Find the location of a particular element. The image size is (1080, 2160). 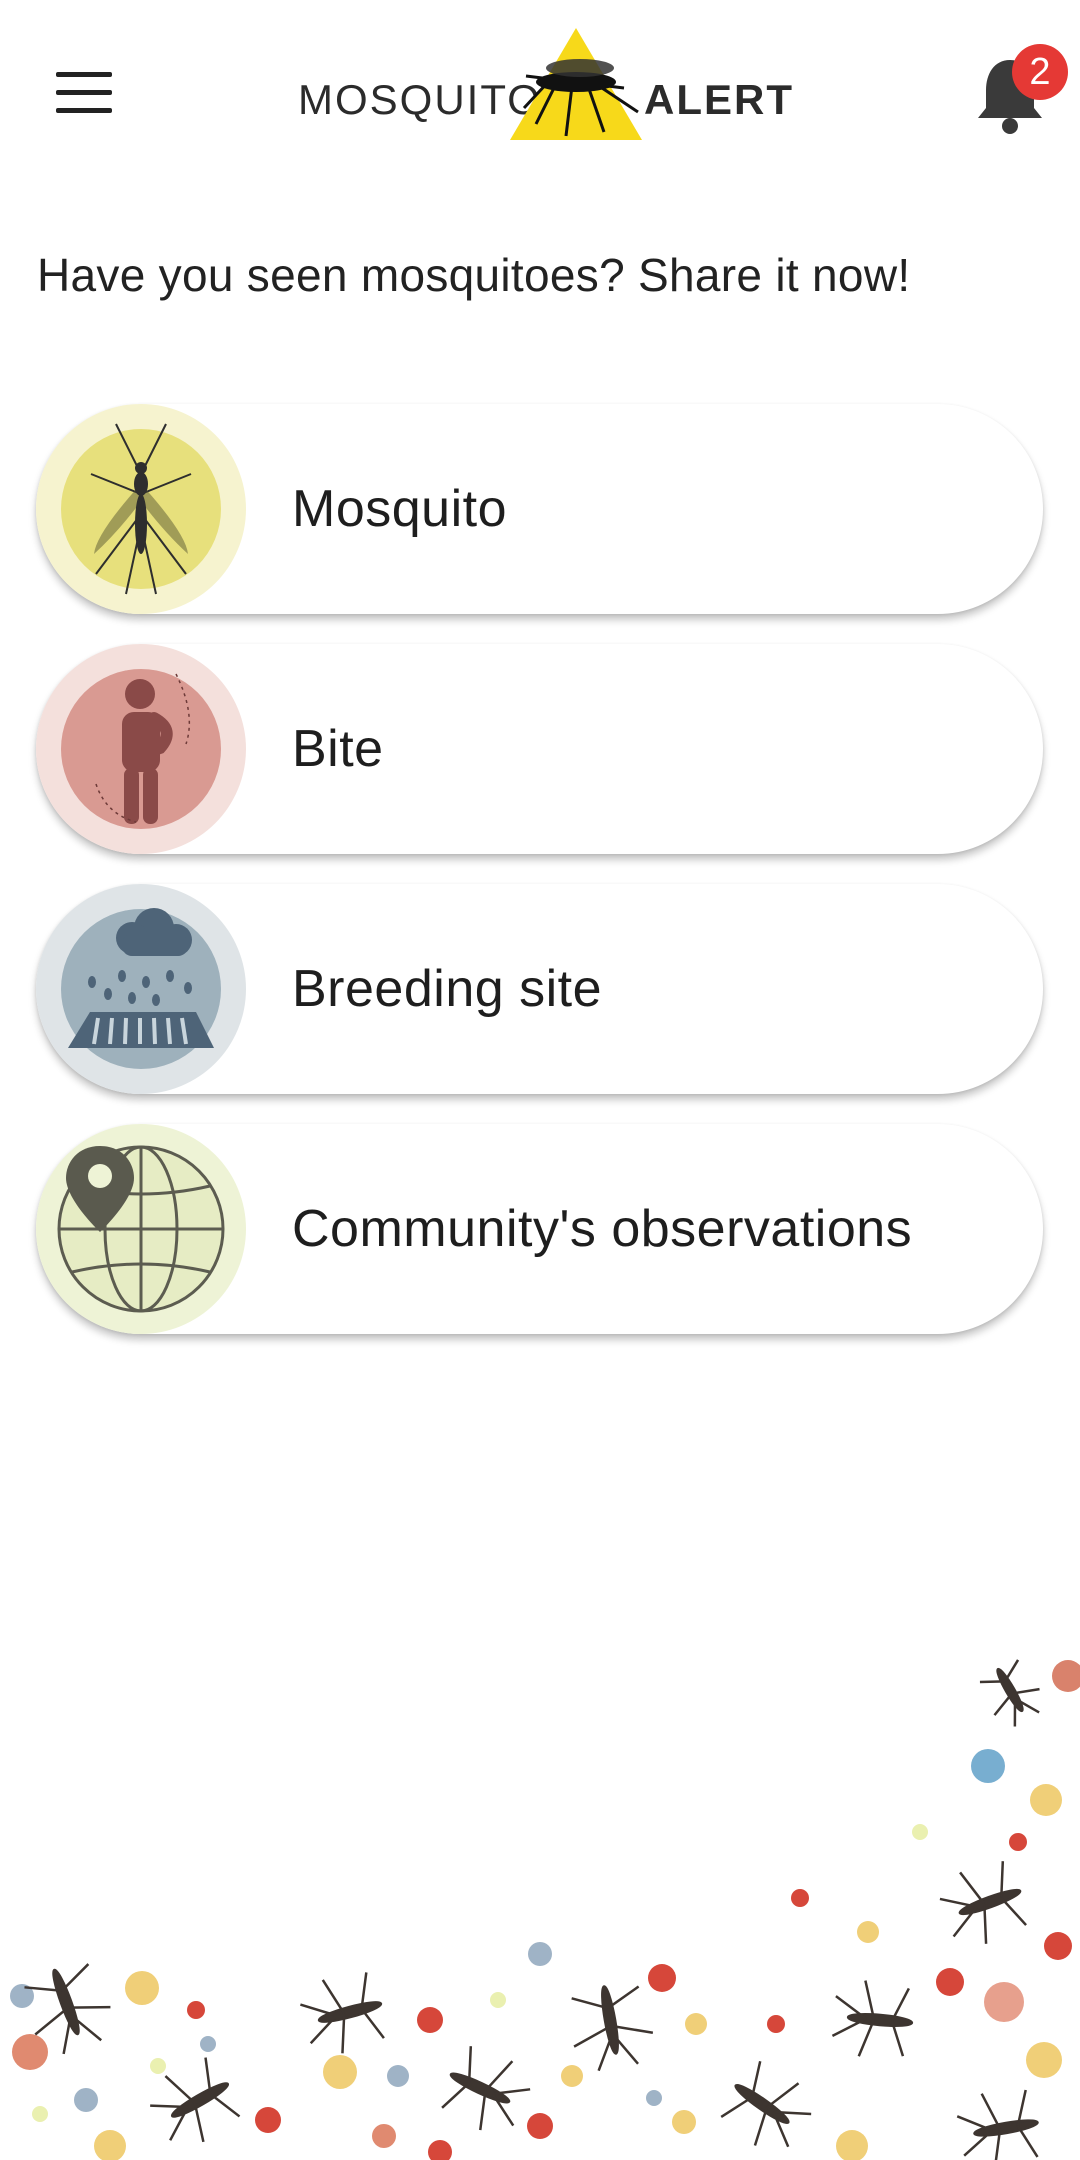

mosquito-icon is located at coordinates (141, 509).